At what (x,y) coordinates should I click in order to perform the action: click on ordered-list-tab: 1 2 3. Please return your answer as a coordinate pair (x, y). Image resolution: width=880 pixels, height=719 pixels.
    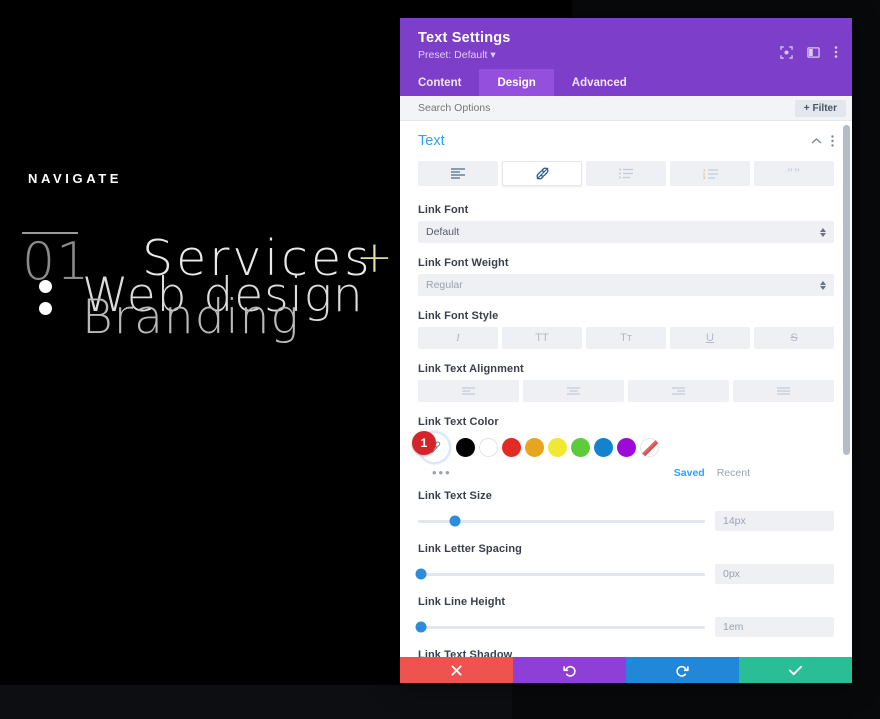
    Looking at the image, I should click on (710, 173).